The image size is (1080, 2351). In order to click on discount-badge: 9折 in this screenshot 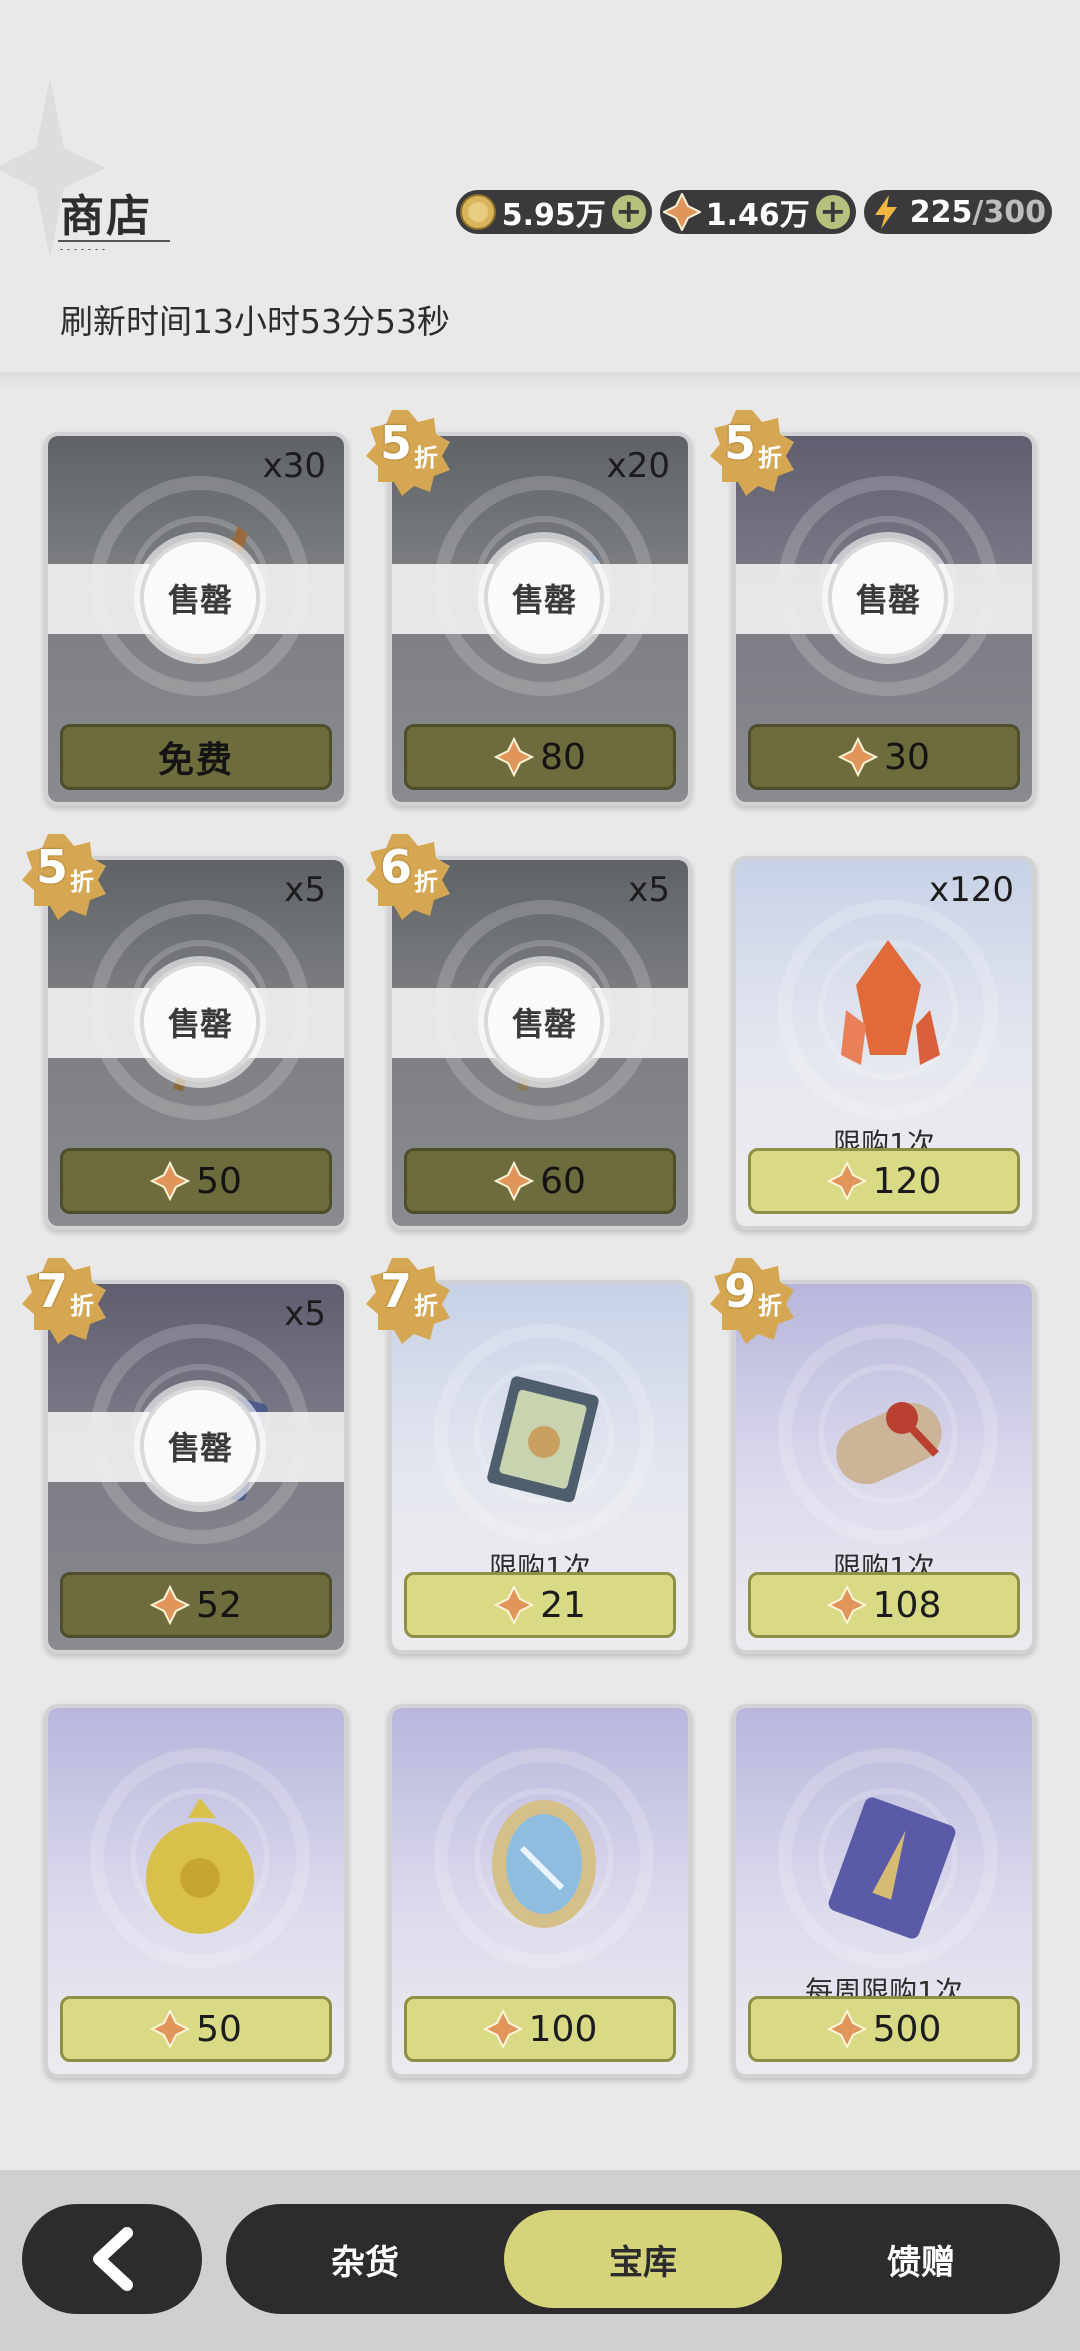, I will do `click(752, 1300)`.